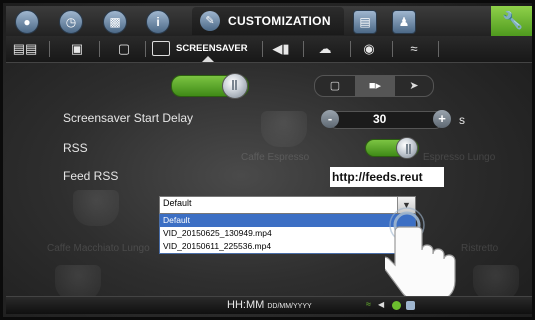 Image resolution: width=535 pixels, height=320 pixels. Describe the element at coordinates (330, 119) in the screenshot. I see `decrement-button: -` at that location.